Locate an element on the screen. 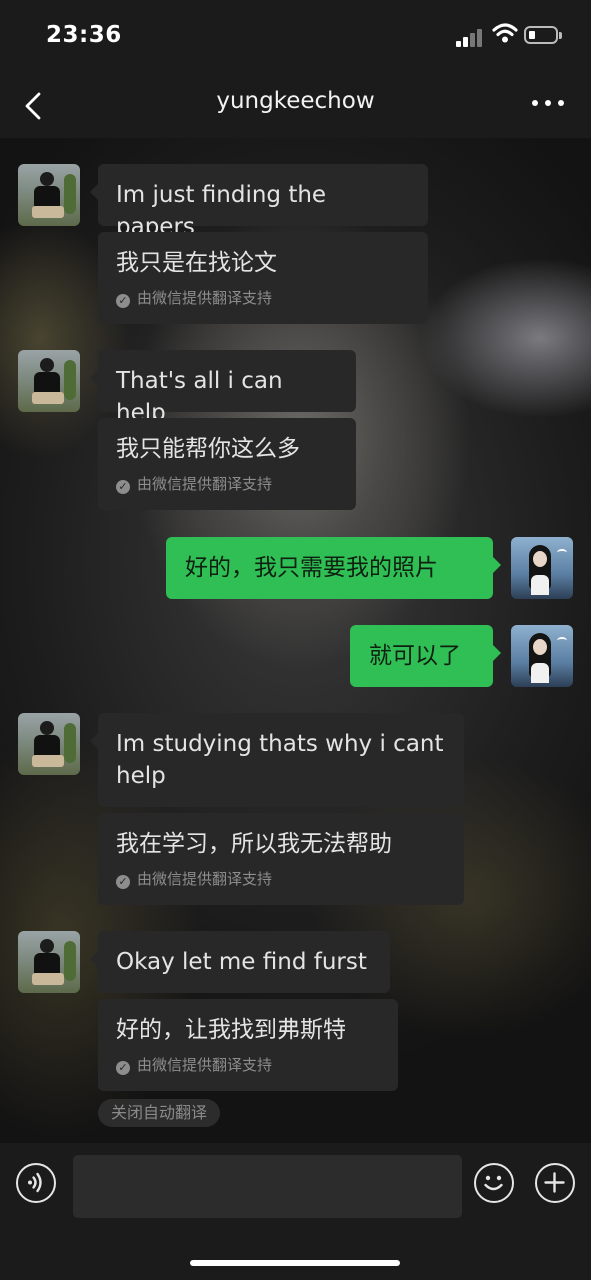  translation-bubble: 我只能帮你这么多 ✓ 由微信提供翻译支持 is located at coordinates (227, 464).